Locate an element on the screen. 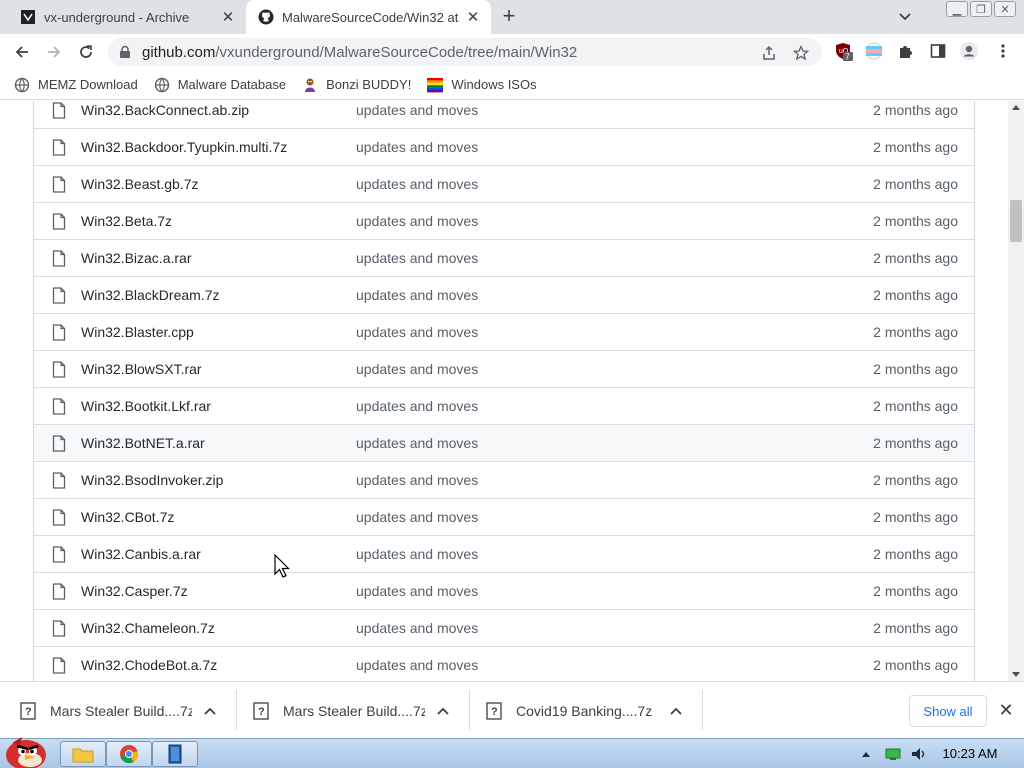 This screenshot has height=768, width=1024. file-name-link: Win32.Bizac.a.rar is located at coordinates (136, 258).